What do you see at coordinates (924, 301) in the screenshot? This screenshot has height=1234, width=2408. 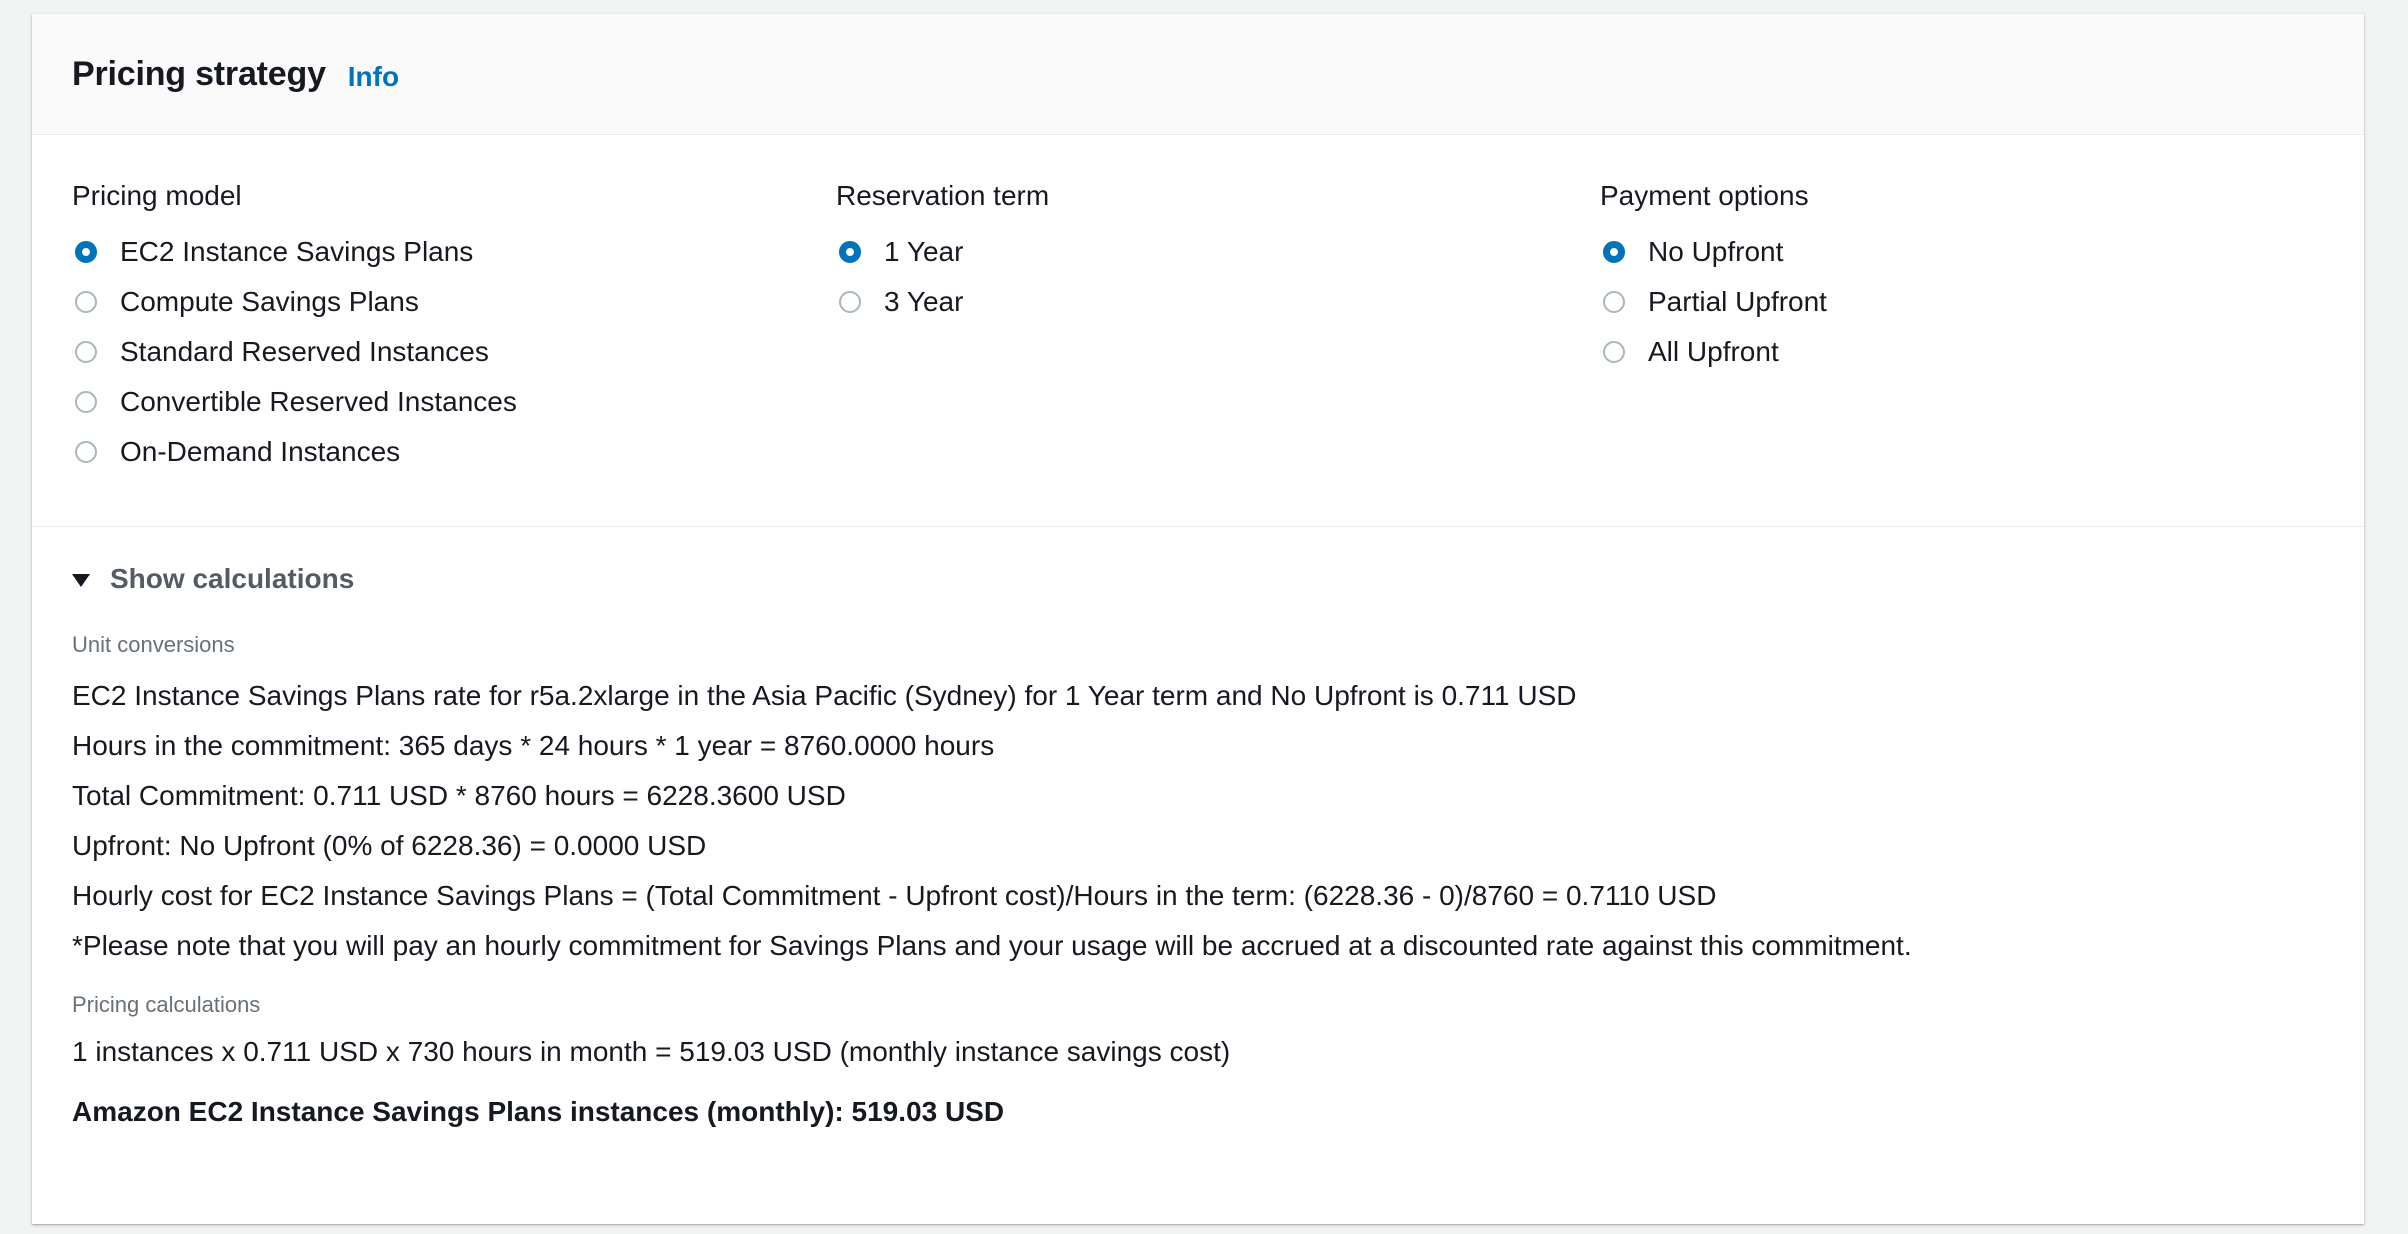 I see `radio-label: 3 Year` at bounding box center [924, 301].